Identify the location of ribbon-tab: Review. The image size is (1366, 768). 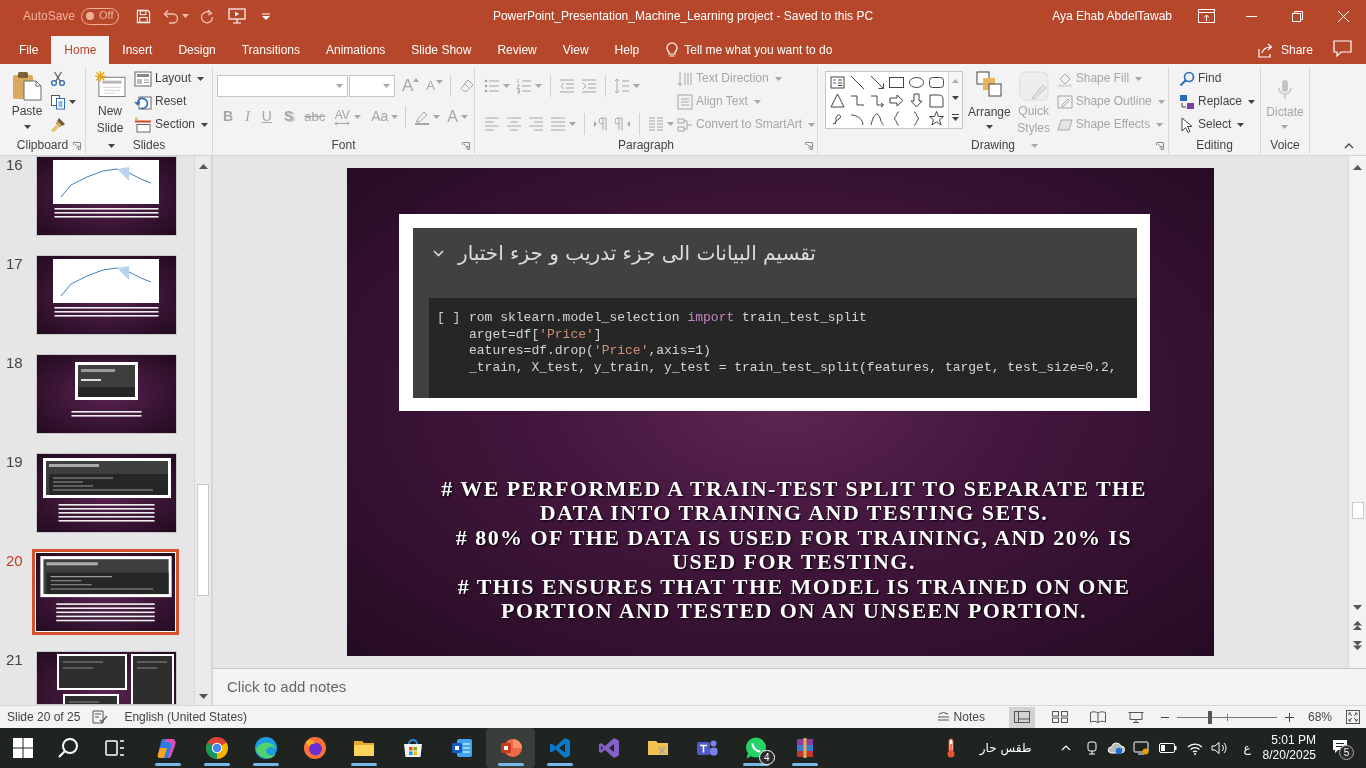
(517, 50).